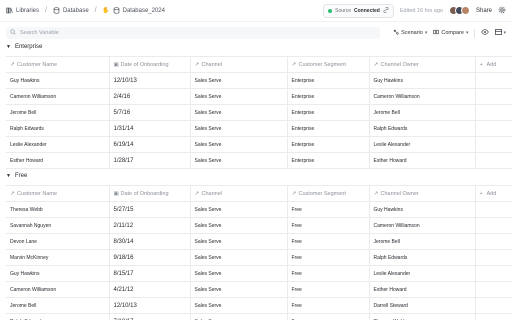  I want to click on cell-customer-name: Theresa Webb, so click(58, 209).